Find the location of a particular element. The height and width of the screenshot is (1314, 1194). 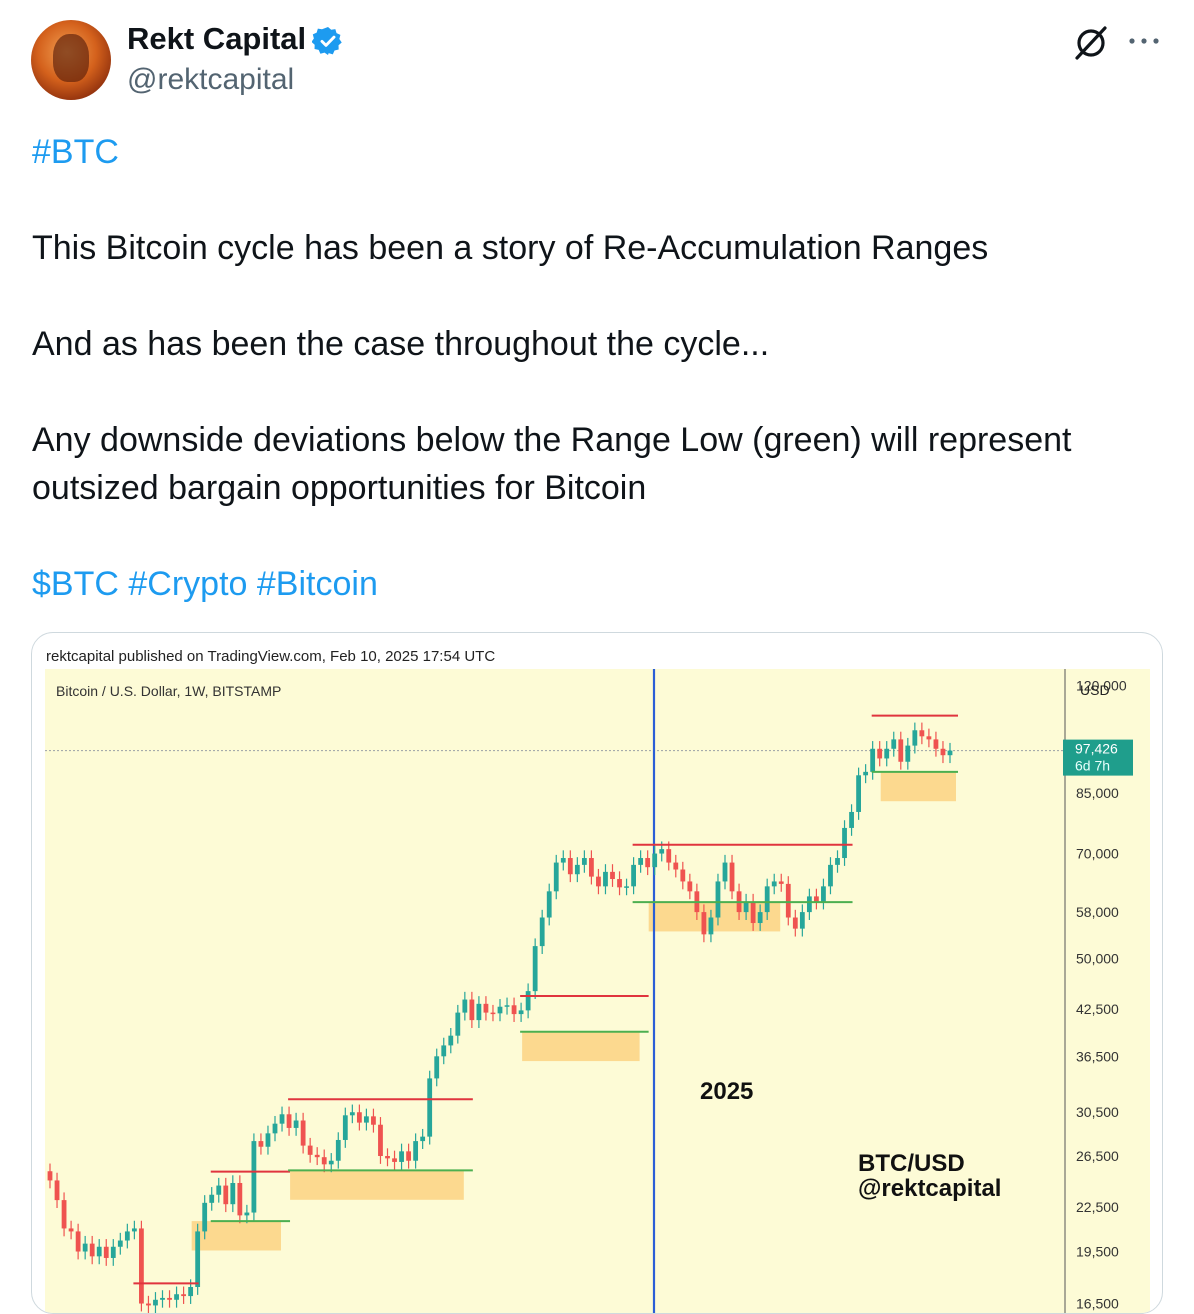

hashtag-crypto-link: #Crypto is located at coordinates (187, 584).